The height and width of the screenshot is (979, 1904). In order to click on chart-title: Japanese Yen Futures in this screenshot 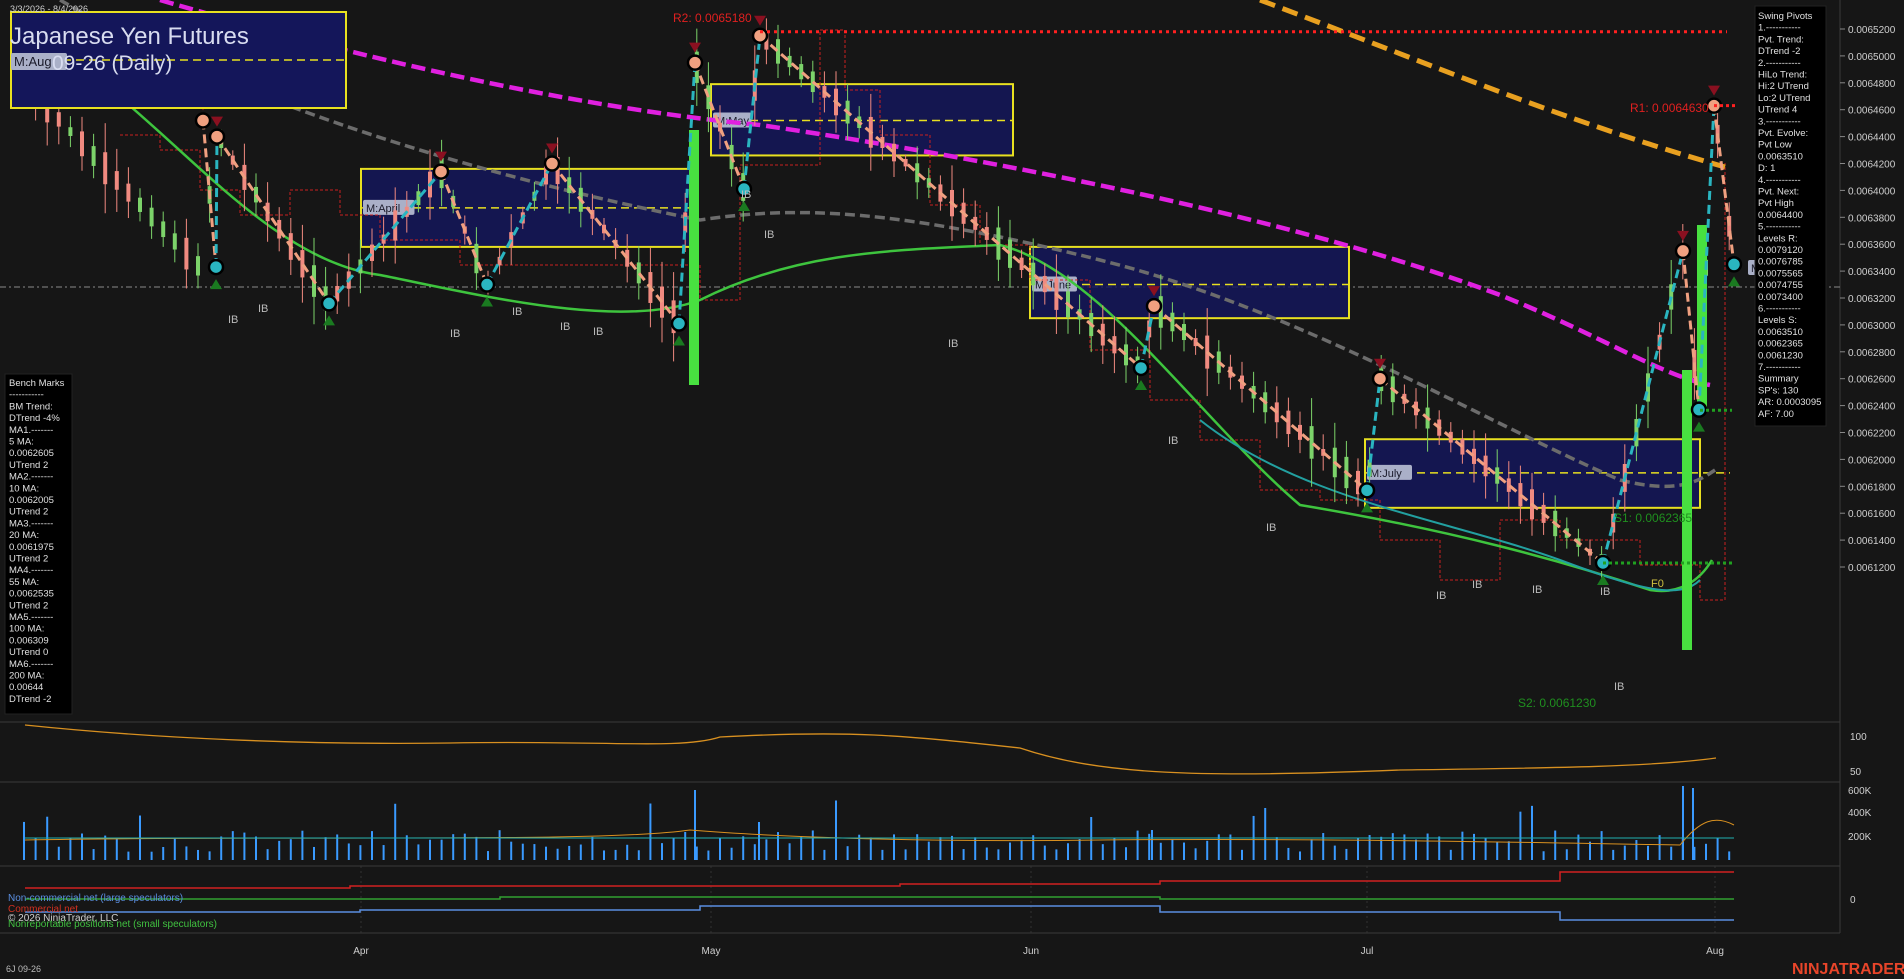, I will do `click(129, 36)`.